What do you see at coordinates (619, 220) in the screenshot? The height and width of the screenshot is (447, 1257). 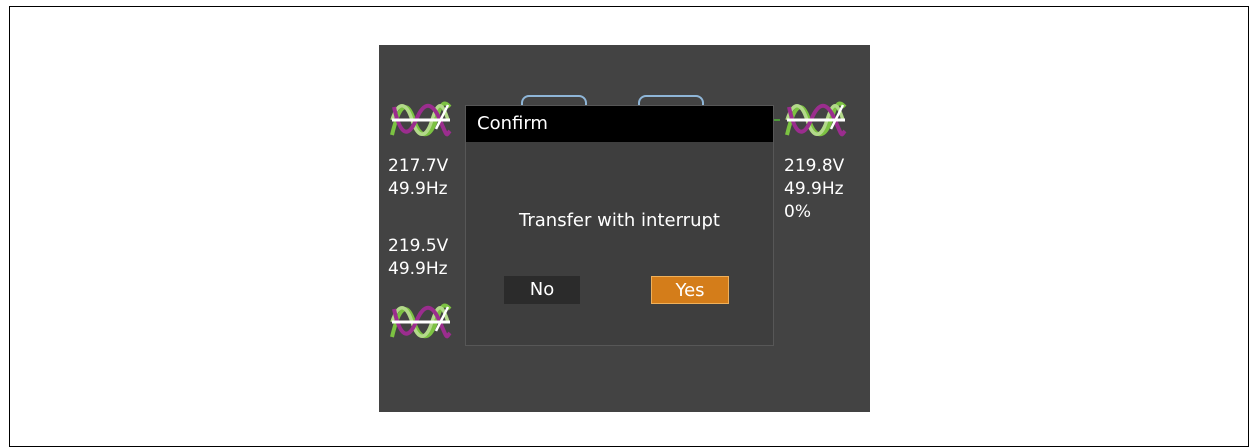 I see `dialog-message: Transfer with interrupt` at bounding box center [619, 220].